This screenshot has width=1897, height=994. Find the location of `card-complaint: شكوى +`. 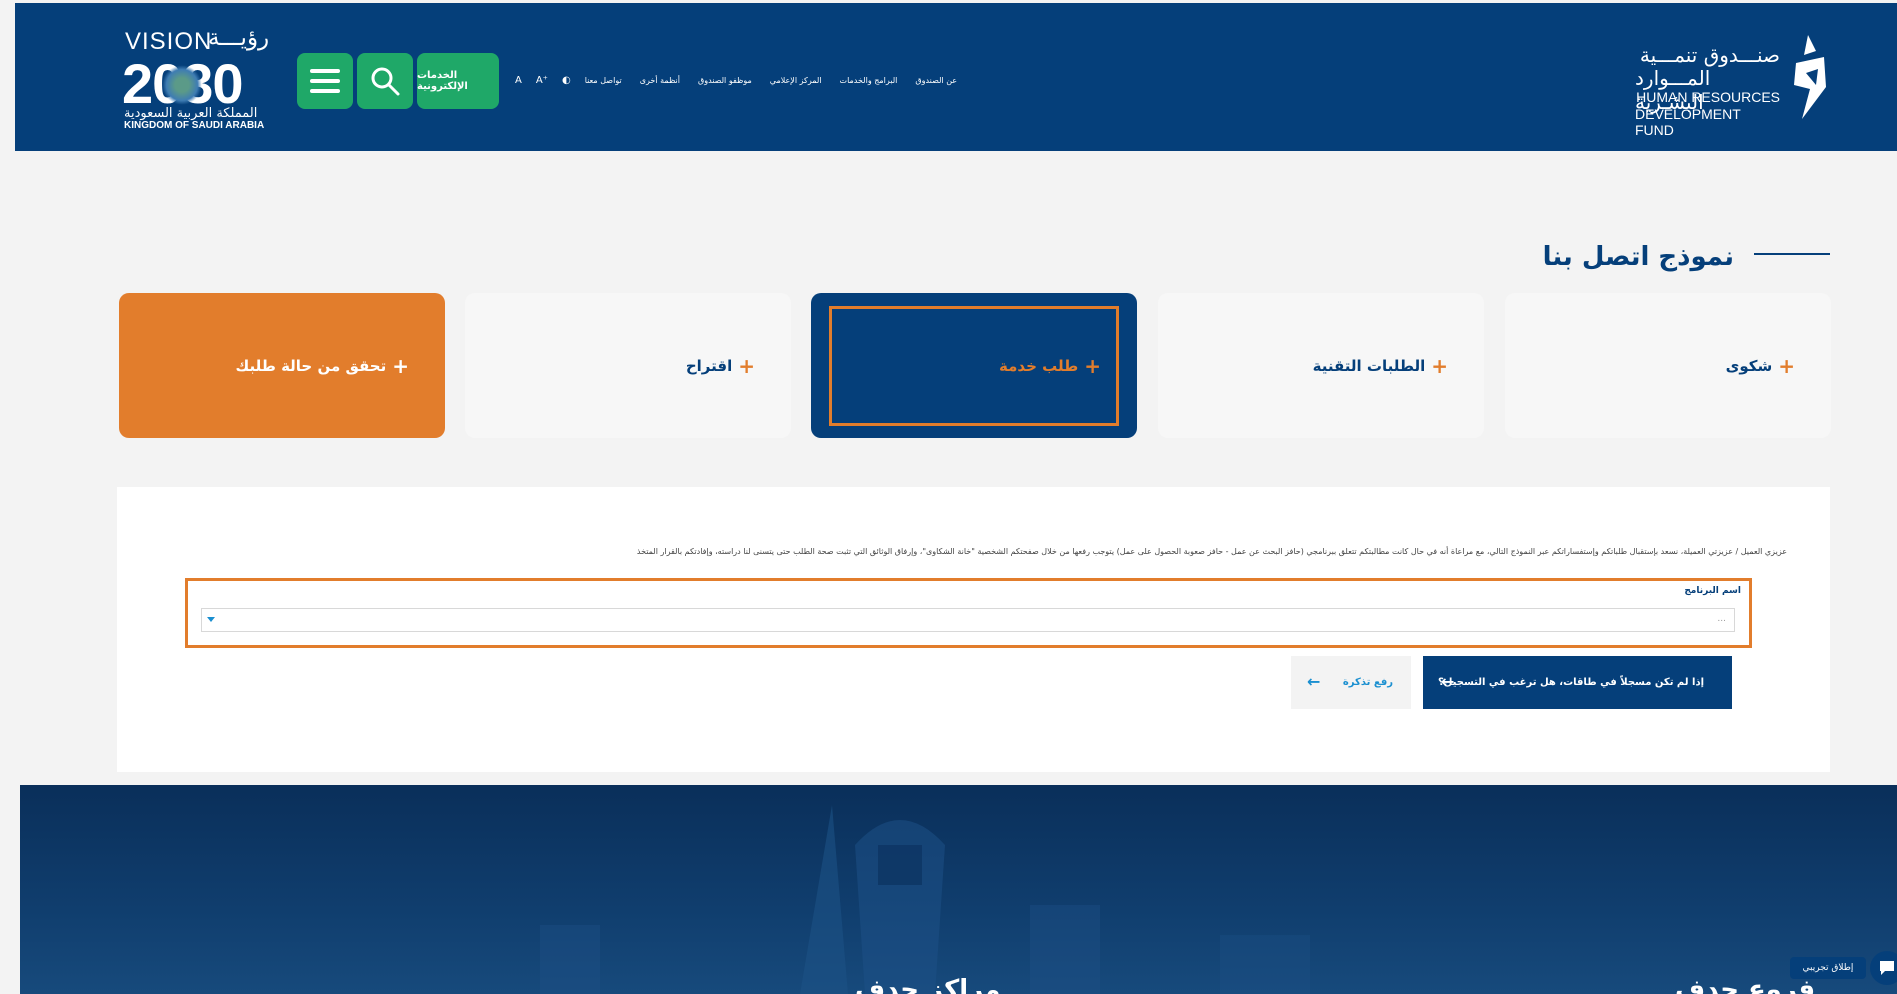

card-complaint: شكوى + is located at coordinates (1668, 365).